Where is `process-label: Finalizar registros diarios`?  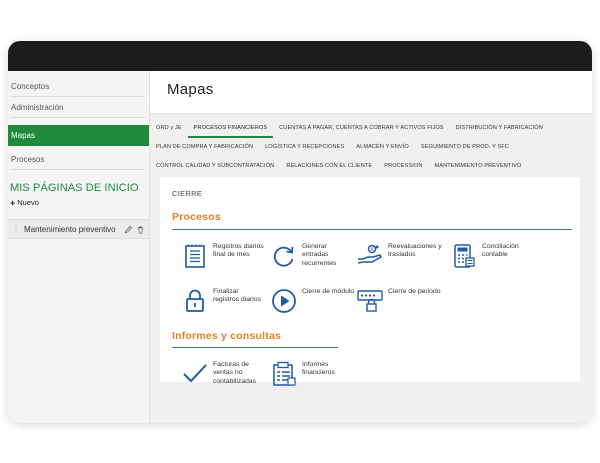
process-label: Finalizar registros diarios is located at coordinates (237, 296).